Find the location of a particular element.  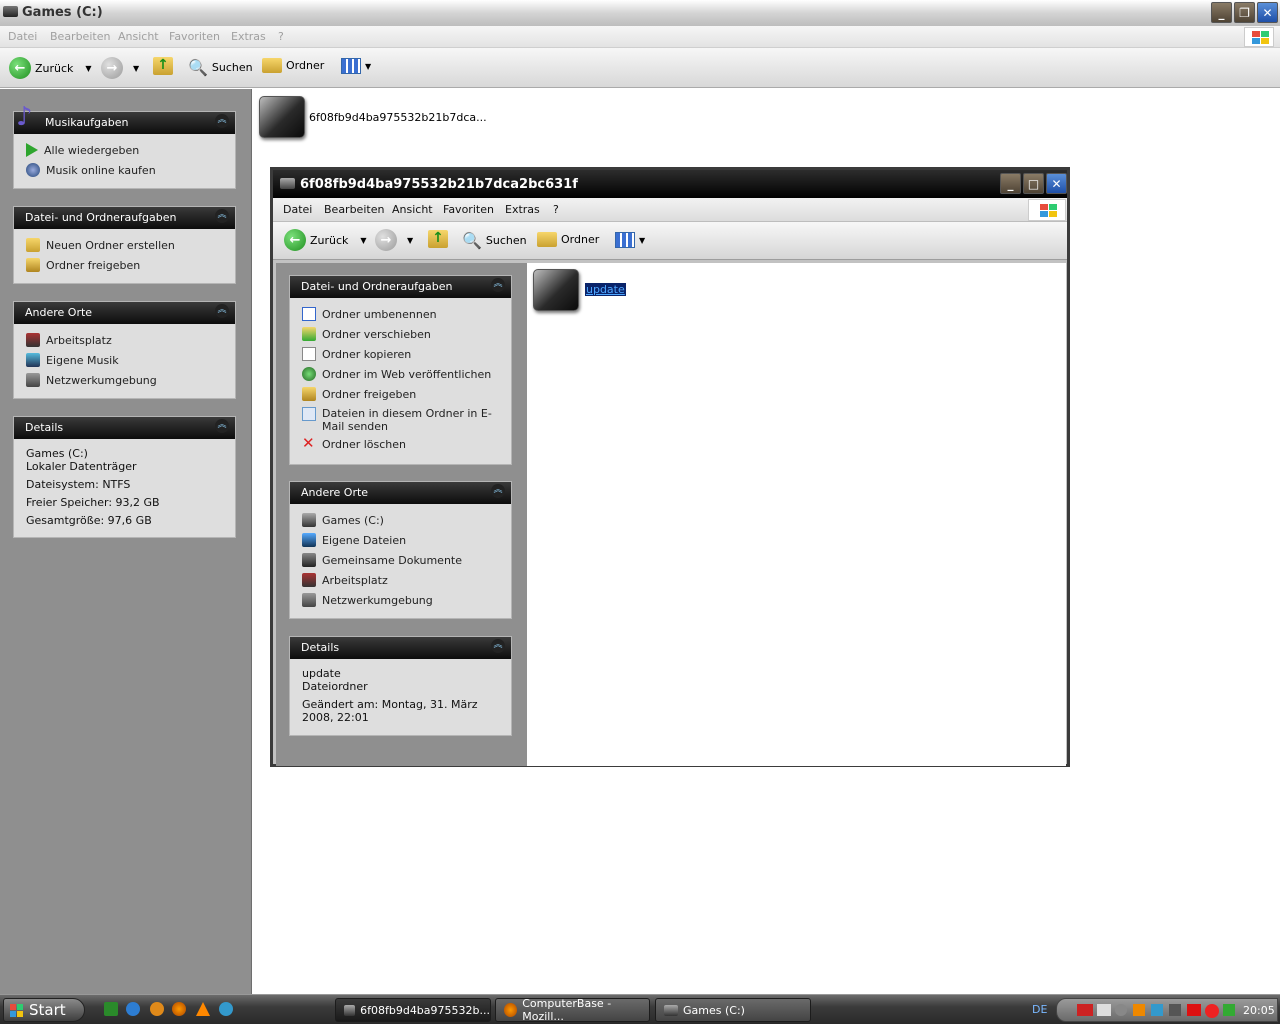

language-indicator: DE is located at coordinates (1039, 1009).